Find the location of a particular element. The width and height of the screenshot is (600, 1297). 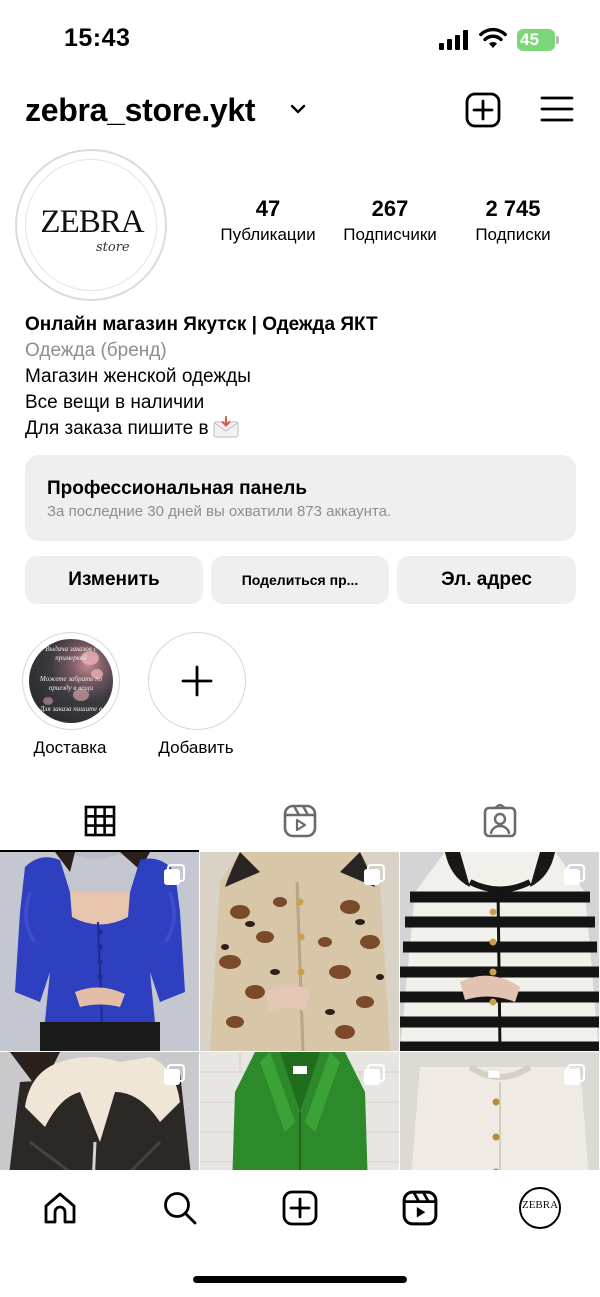

avatar-logo: ZEBRA store is located at coordinates (91, 225).